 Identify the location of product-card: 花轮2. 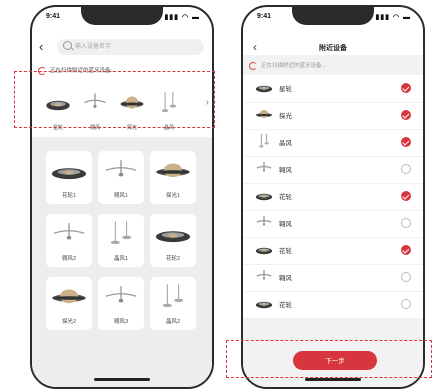
(173, 240).